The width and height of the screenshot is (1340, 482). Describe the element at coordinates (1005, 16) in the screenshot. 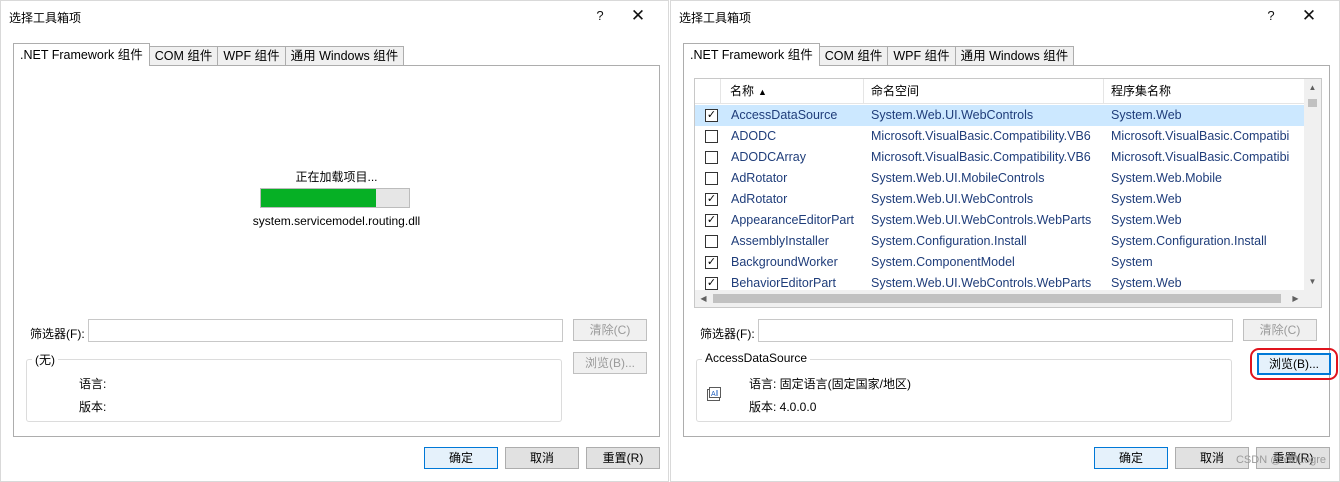

I see `title-bar: 选择工具箱项 ? ✕` at that location.